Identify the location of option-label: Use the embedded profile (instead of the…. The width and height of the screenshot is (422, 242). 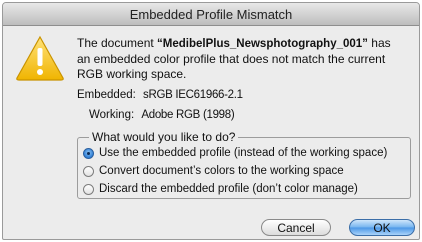
(243, 153).